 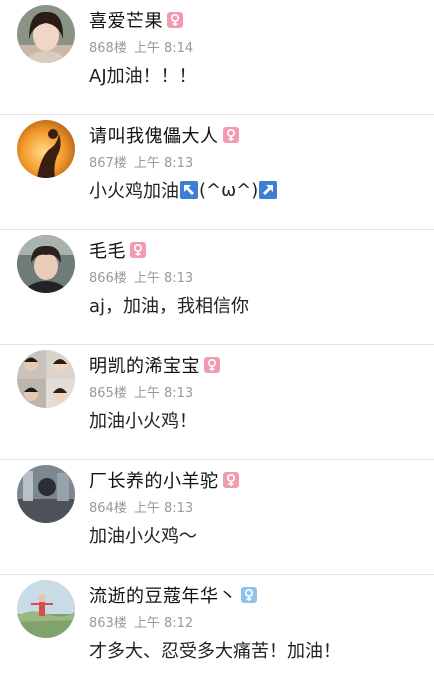 I want to click on comment-text: AJ加油！！！, so click(x=143, y=76).